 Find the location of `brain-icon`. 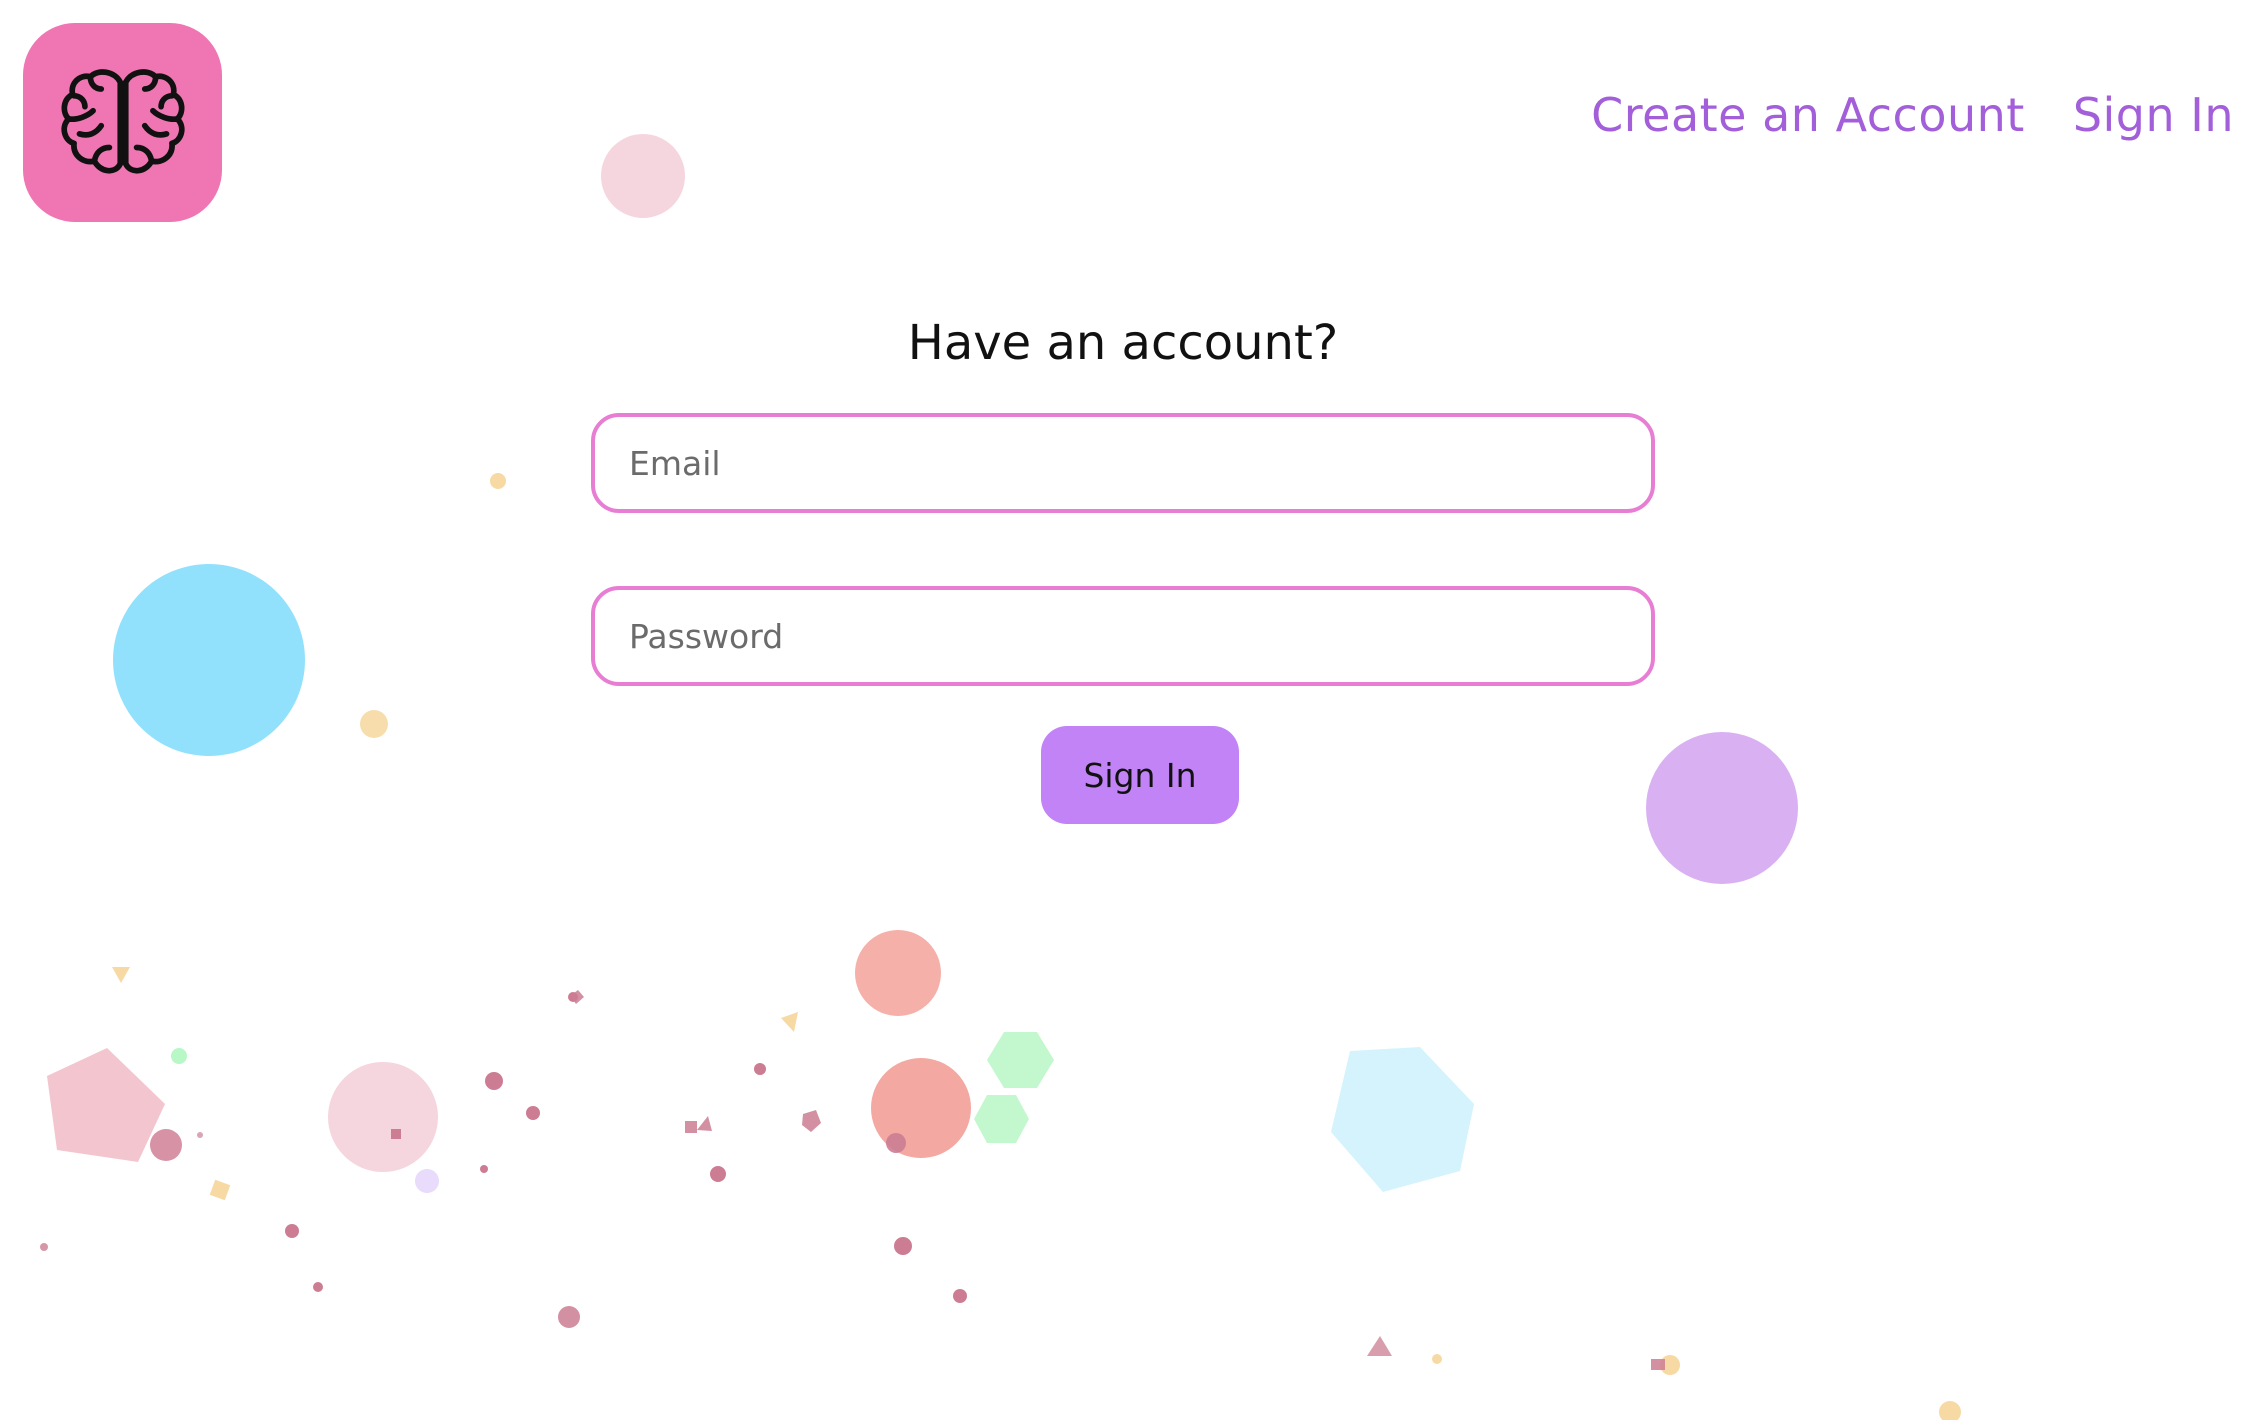

brain-icon is located at coordinates (122, 120).